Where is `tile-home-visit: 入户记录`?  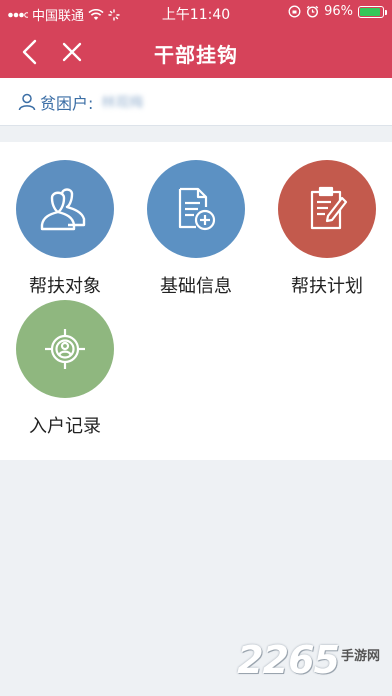 tile-home-visit: 入户记录 is located at coordinates (65, 369).